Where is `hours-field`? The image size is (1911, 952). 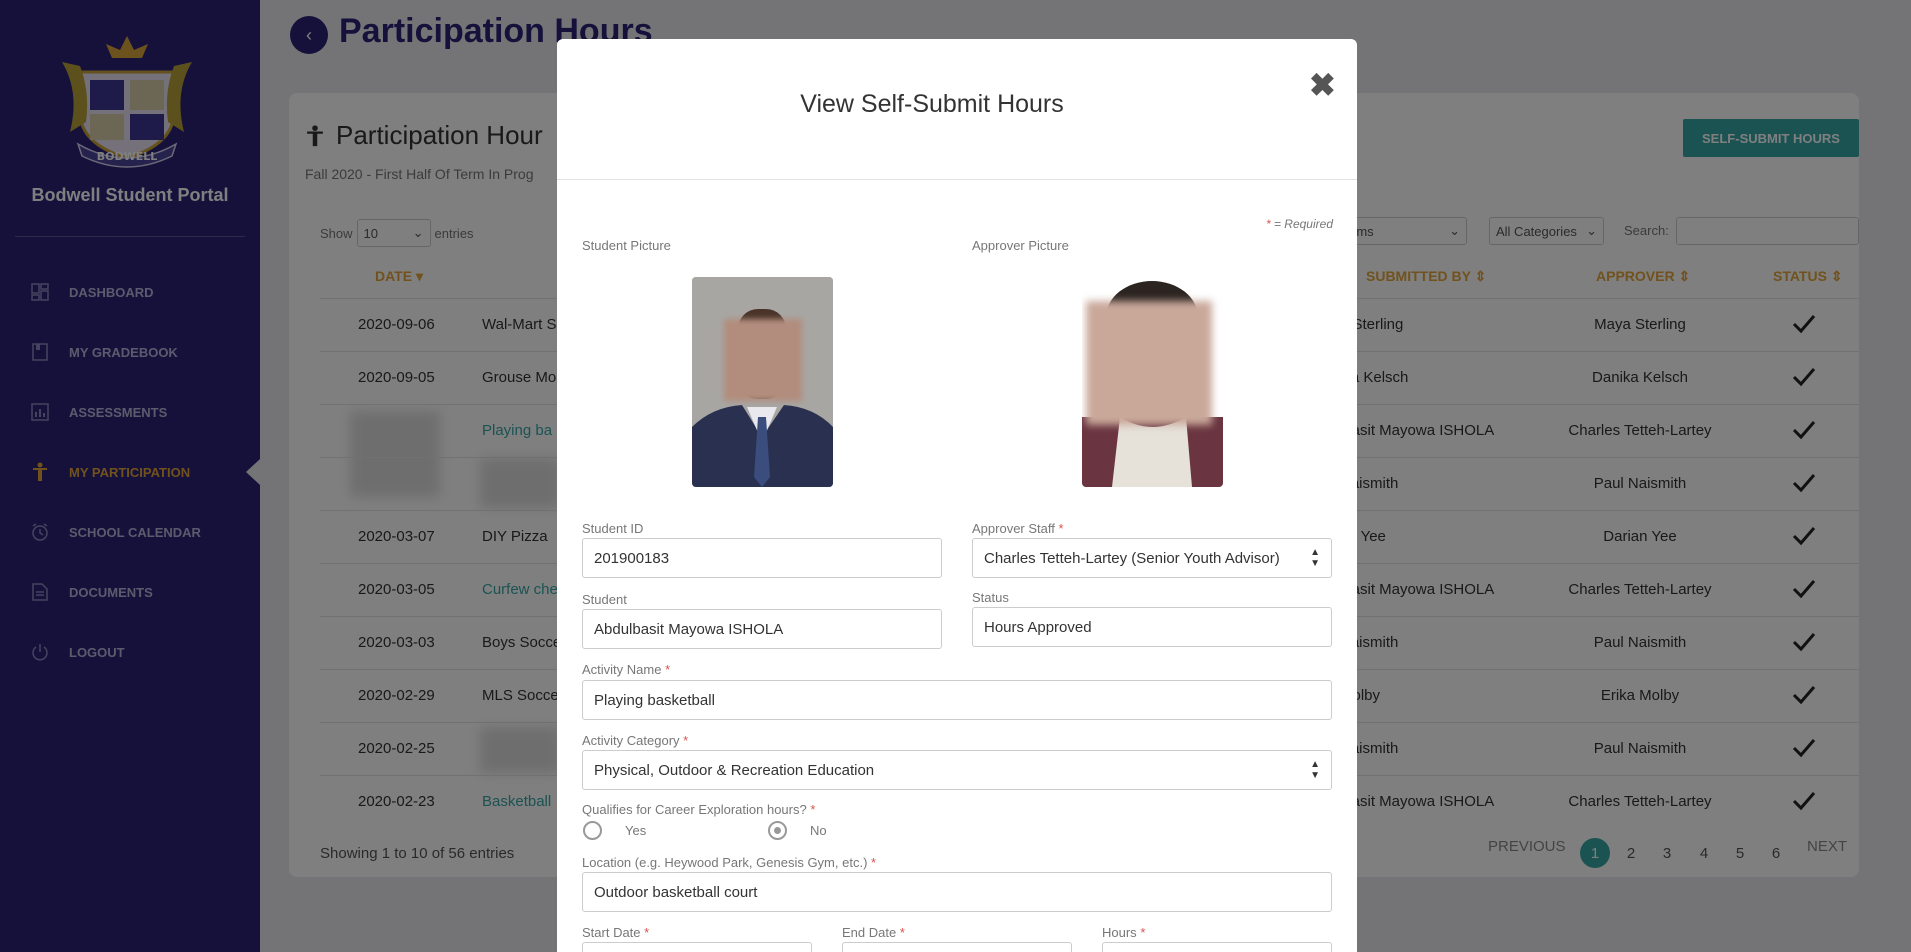 hours-field is located at coordinates (1217, 947).